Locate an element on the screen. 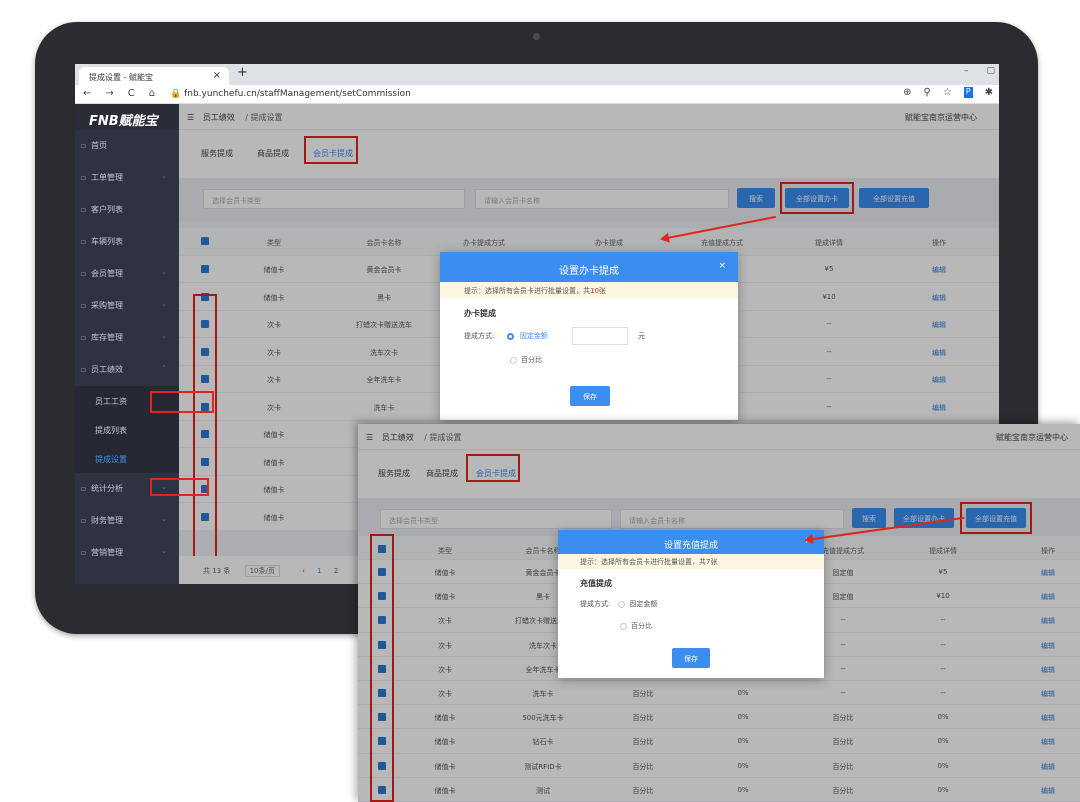  sidebar-item-13: ▫ 营销管理 ⌄ is located at coordinates (127, 553).